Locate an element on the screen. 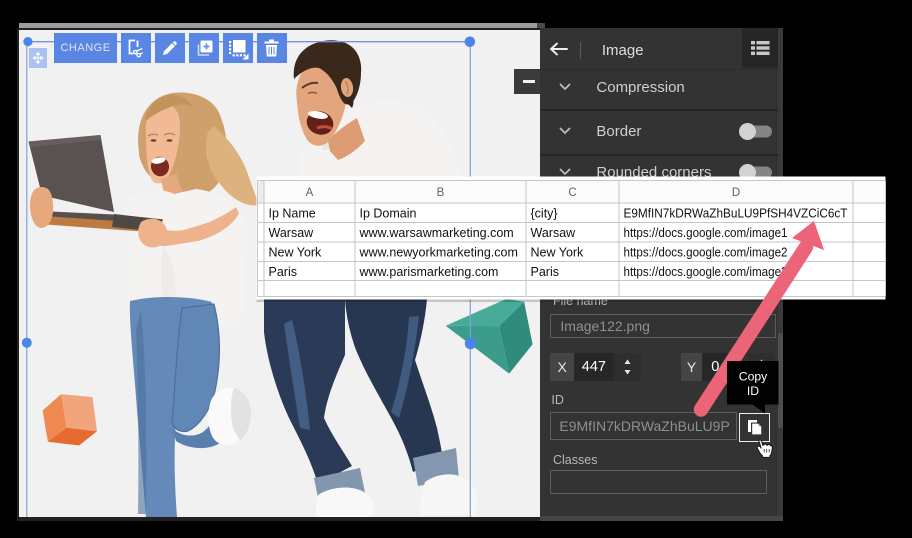 The image size is (912, 538). svg-text: C is located at coordinates (572, 193).